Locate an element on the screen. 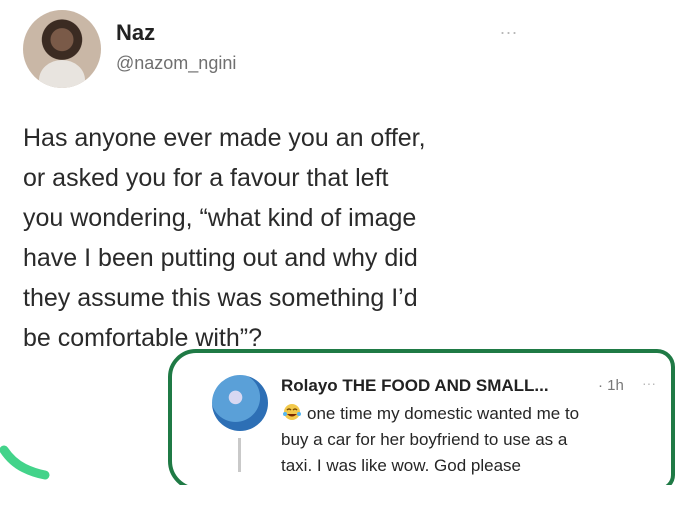 Image resolution: width=685 pixels, height=505 pixels. tweet-text-line: Has anyone ever made you an offer, is located at coordinates (224, 138).